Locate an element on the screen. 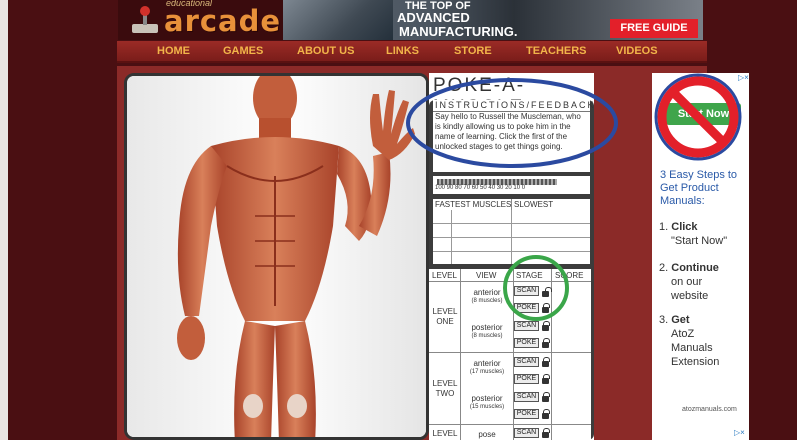 Image resolution: width=797 pixels, height=440 pixels. no-symbol-icon is located at coordinates (698, 117).